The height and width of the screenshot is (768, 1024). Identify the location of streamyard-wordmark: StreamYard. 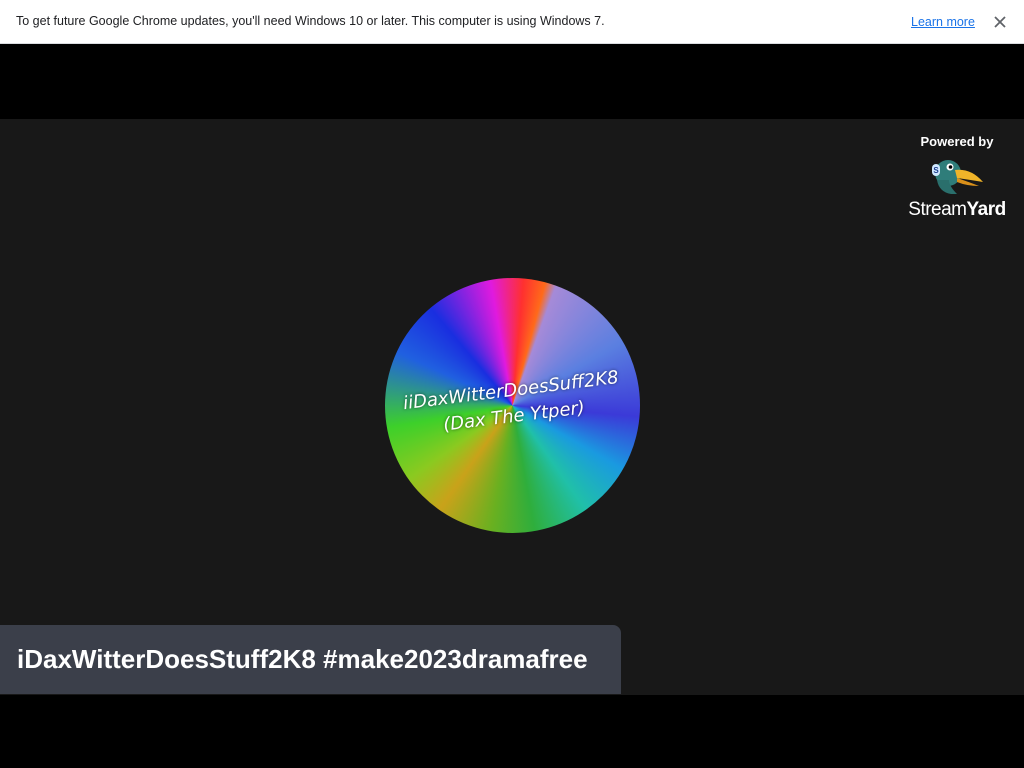
(957, 210).